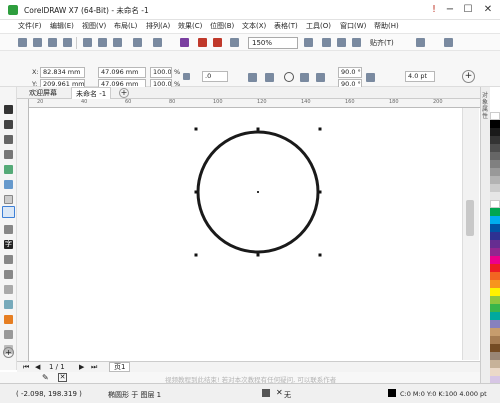  Describe the element at coordinates (8, 319) in the screenshot. I see `eyedropper-icon` at that location.